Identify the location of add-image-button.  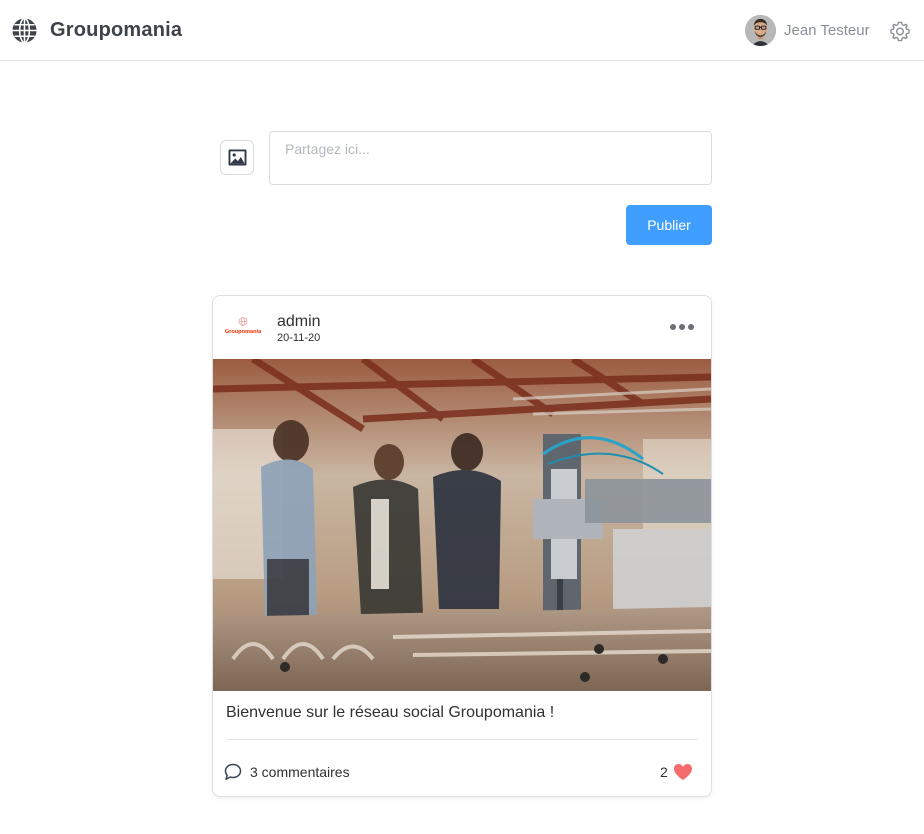
(237, 157).